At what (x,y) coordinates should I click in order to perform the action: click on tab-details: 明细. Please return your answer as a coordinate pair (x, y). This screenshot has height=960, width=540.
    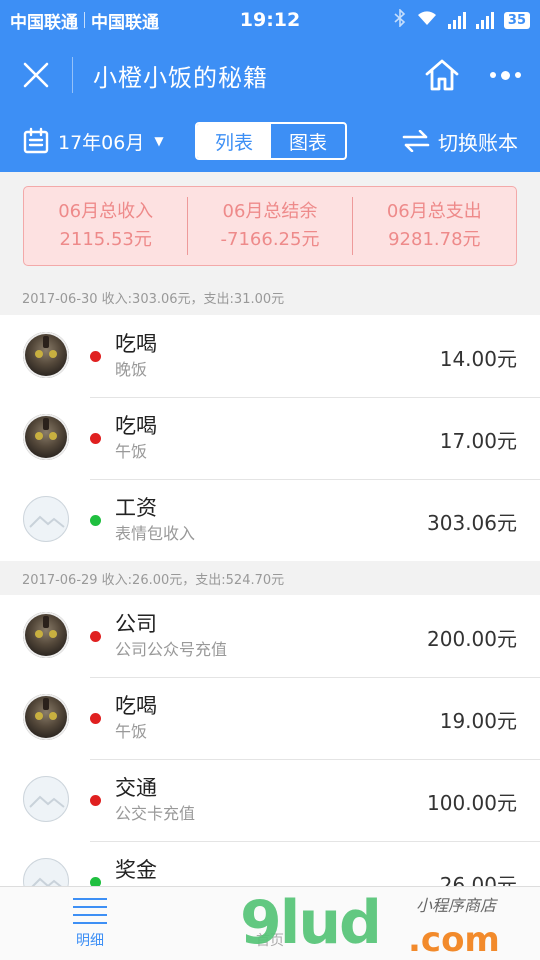
    Looking at the image, I should click on (90, 923).